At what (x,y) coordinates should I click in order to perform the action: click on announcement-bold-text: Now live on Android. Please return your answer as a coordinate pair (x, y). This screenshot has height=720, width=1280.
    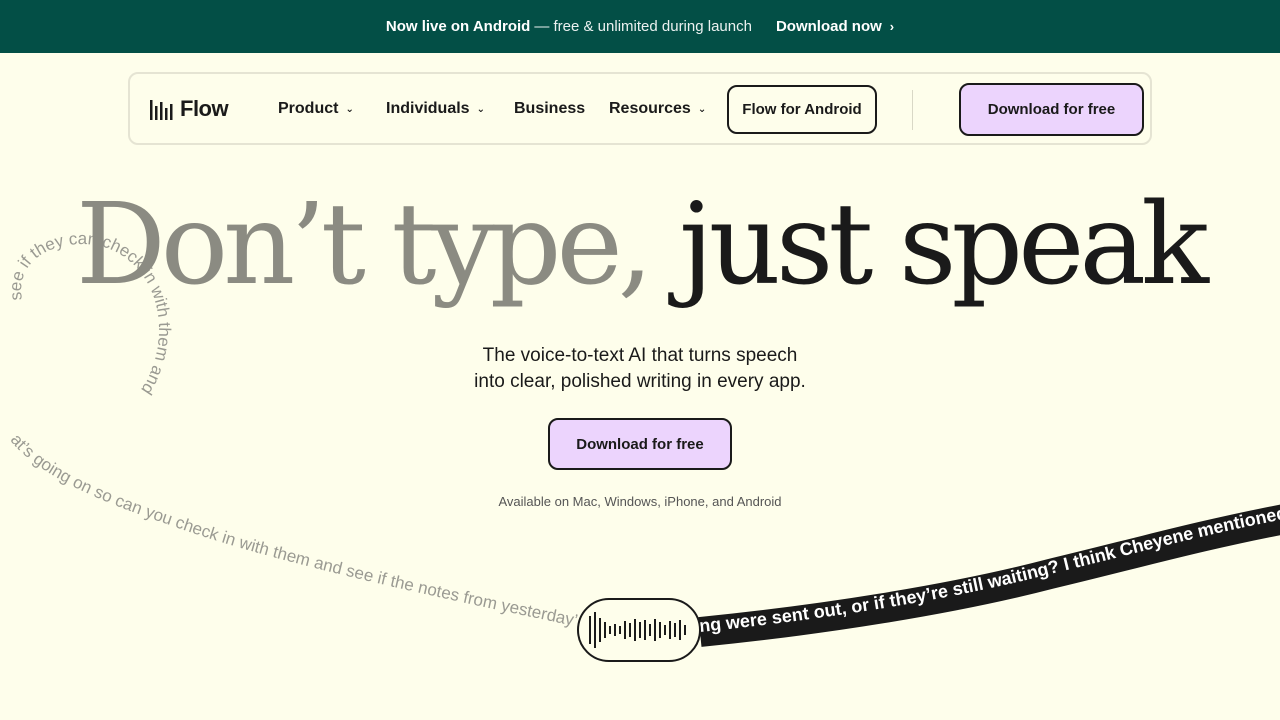
    Looking at the image, I should click on (458, 26).